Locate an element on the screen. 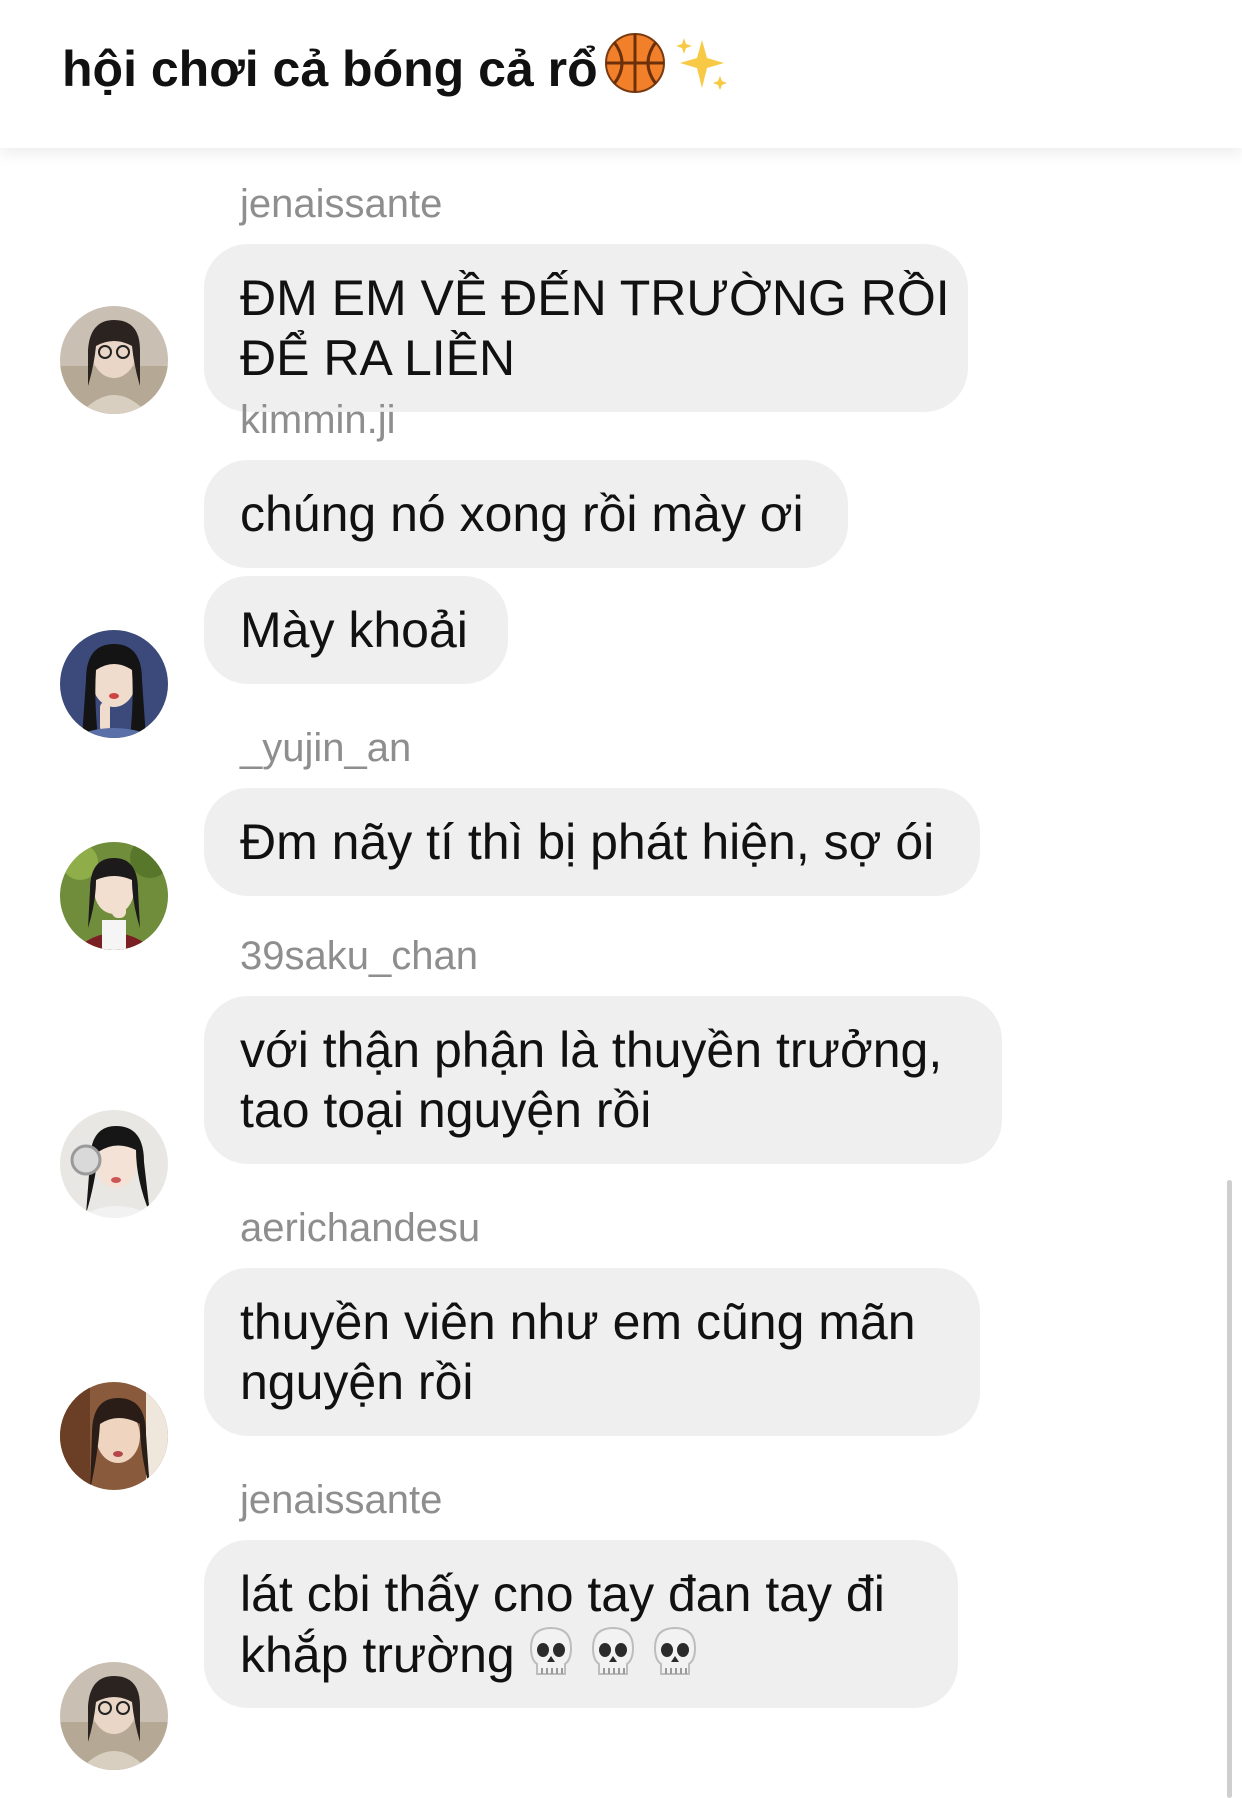 Image resolution: width=1242 pixels, height=1798 pixels. message-text: khắp trường is located at coordinates (377, 1655).